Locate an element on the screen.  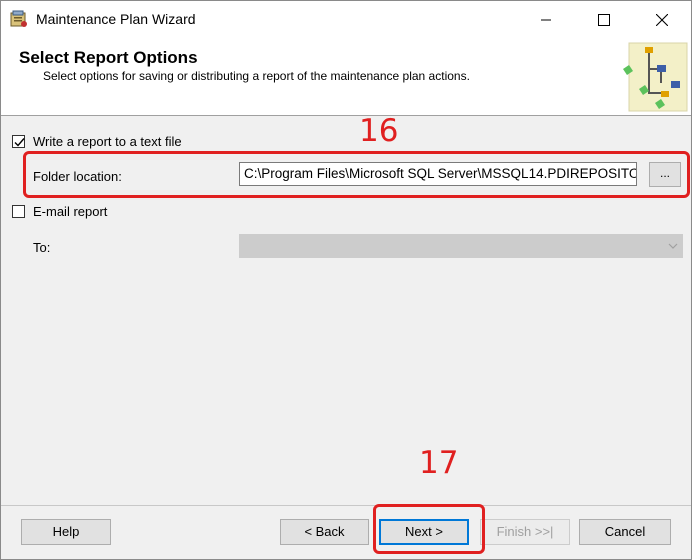
email-report-label: E-mail report is located at coordinates (70, 211).